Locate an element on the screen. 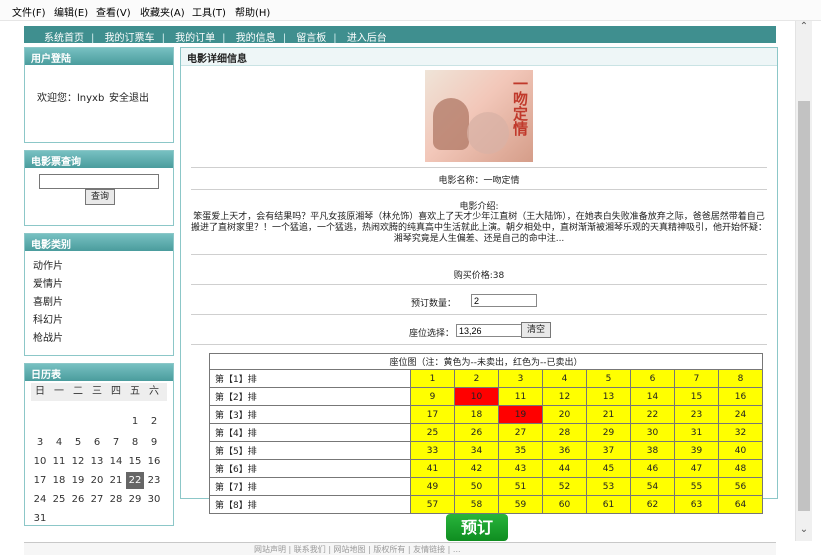  menu-file: 文件(F) is located at coordinates (29, 11).